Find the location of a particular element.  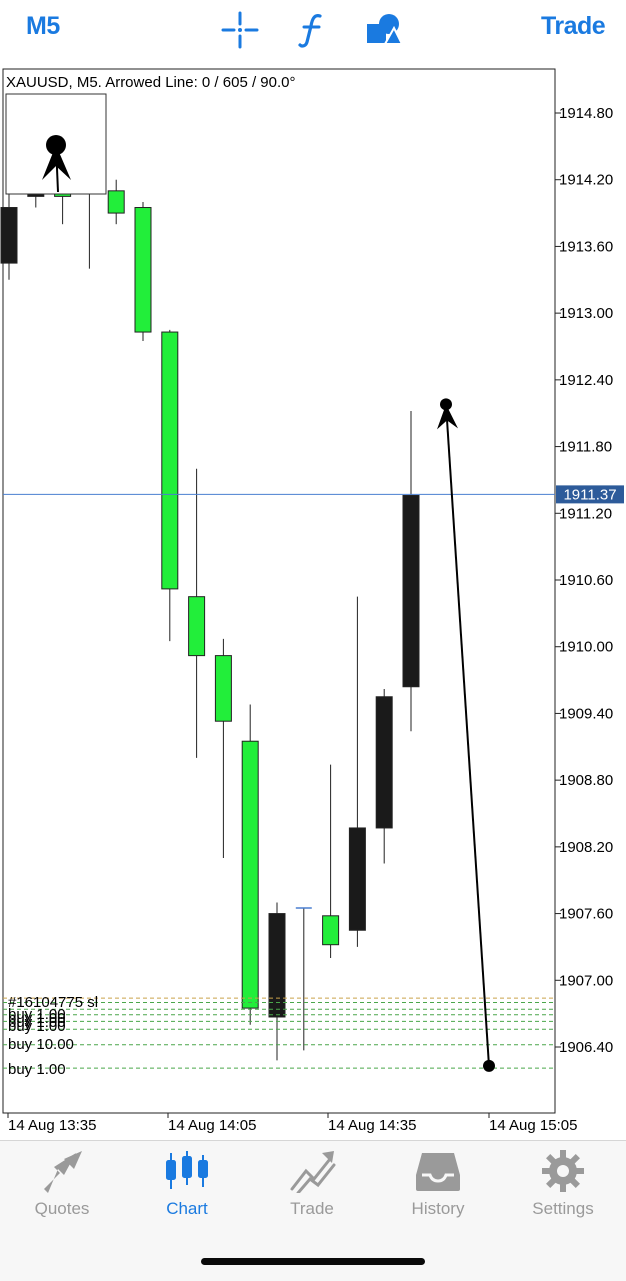

current-price-badge: 1911.37 is located at coordinates (590, 494).